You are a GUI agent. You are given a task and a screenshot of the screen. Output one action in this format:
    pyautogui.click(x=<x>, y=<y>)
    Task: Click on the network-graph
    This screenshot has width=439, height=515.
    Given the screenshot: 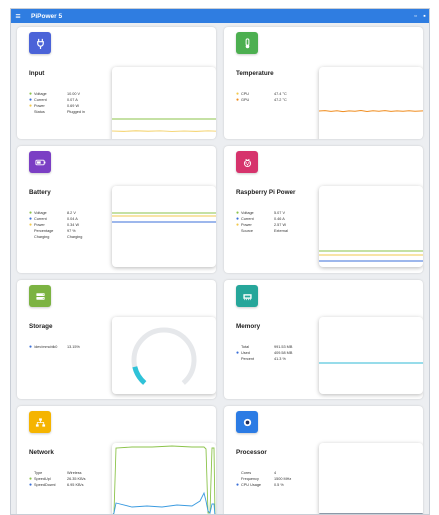 What is the action you would take?
    pyautogui.click(x=164, y=478)
    